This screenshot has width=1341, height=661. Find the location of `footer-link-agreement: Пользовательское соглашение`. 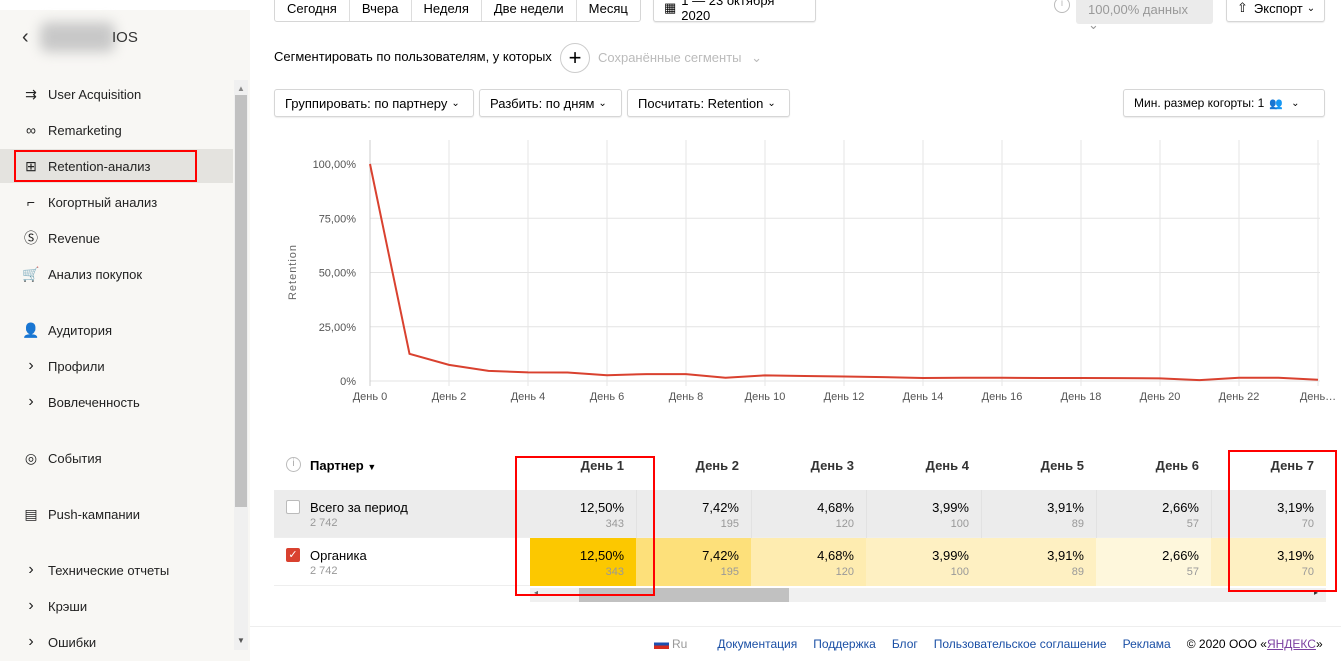

footer-link-agreement: Пользовательское соглашение is located at coordinates (1020, 644).